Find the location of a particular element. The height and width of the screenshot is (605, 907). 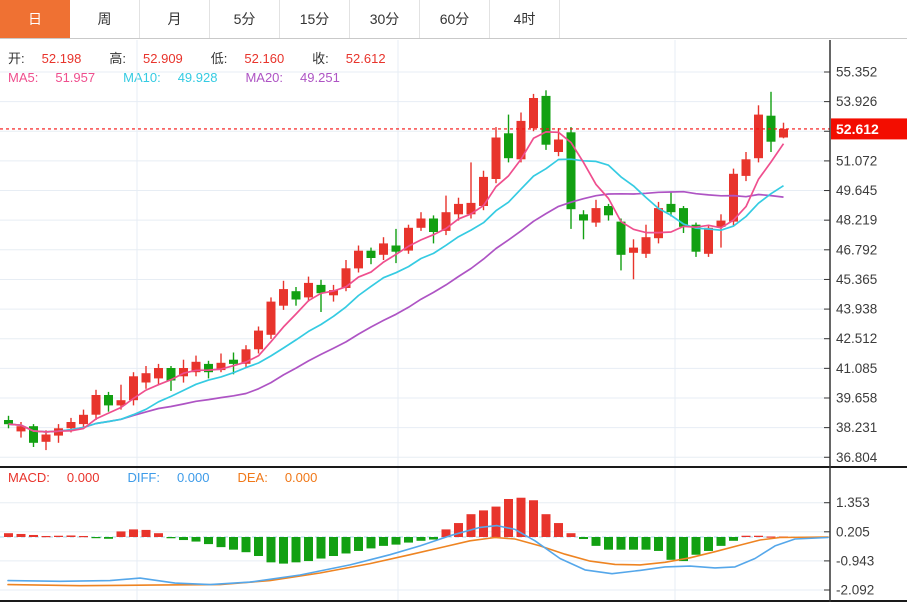

macd-axis-label: -0.943 is located at coordinates (855, 560).